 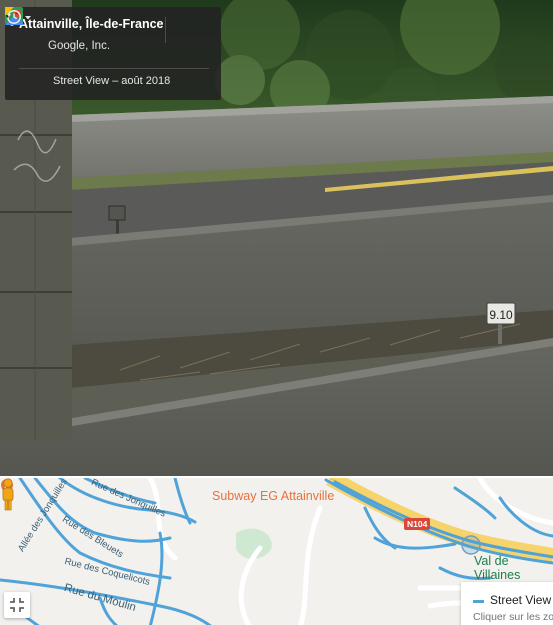 I want to click on collapse-map-button, so click(x=17, y=605).